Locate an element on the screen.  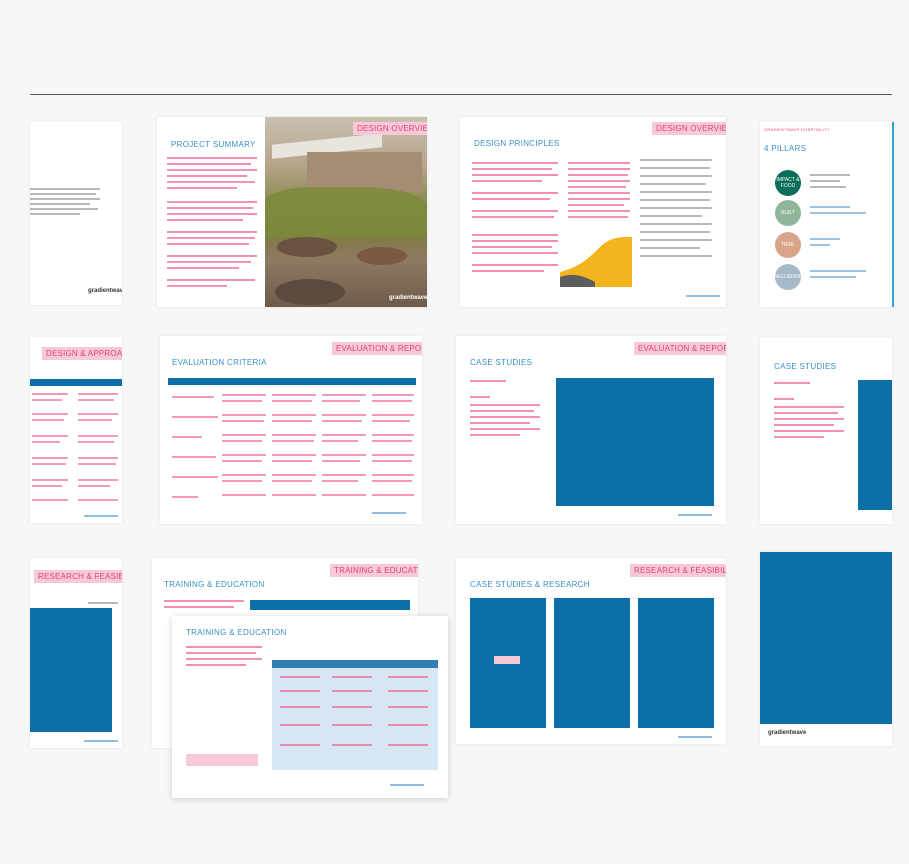
page-design-approach: DESIGN & APPROACH is located at coordinates (76, 430).